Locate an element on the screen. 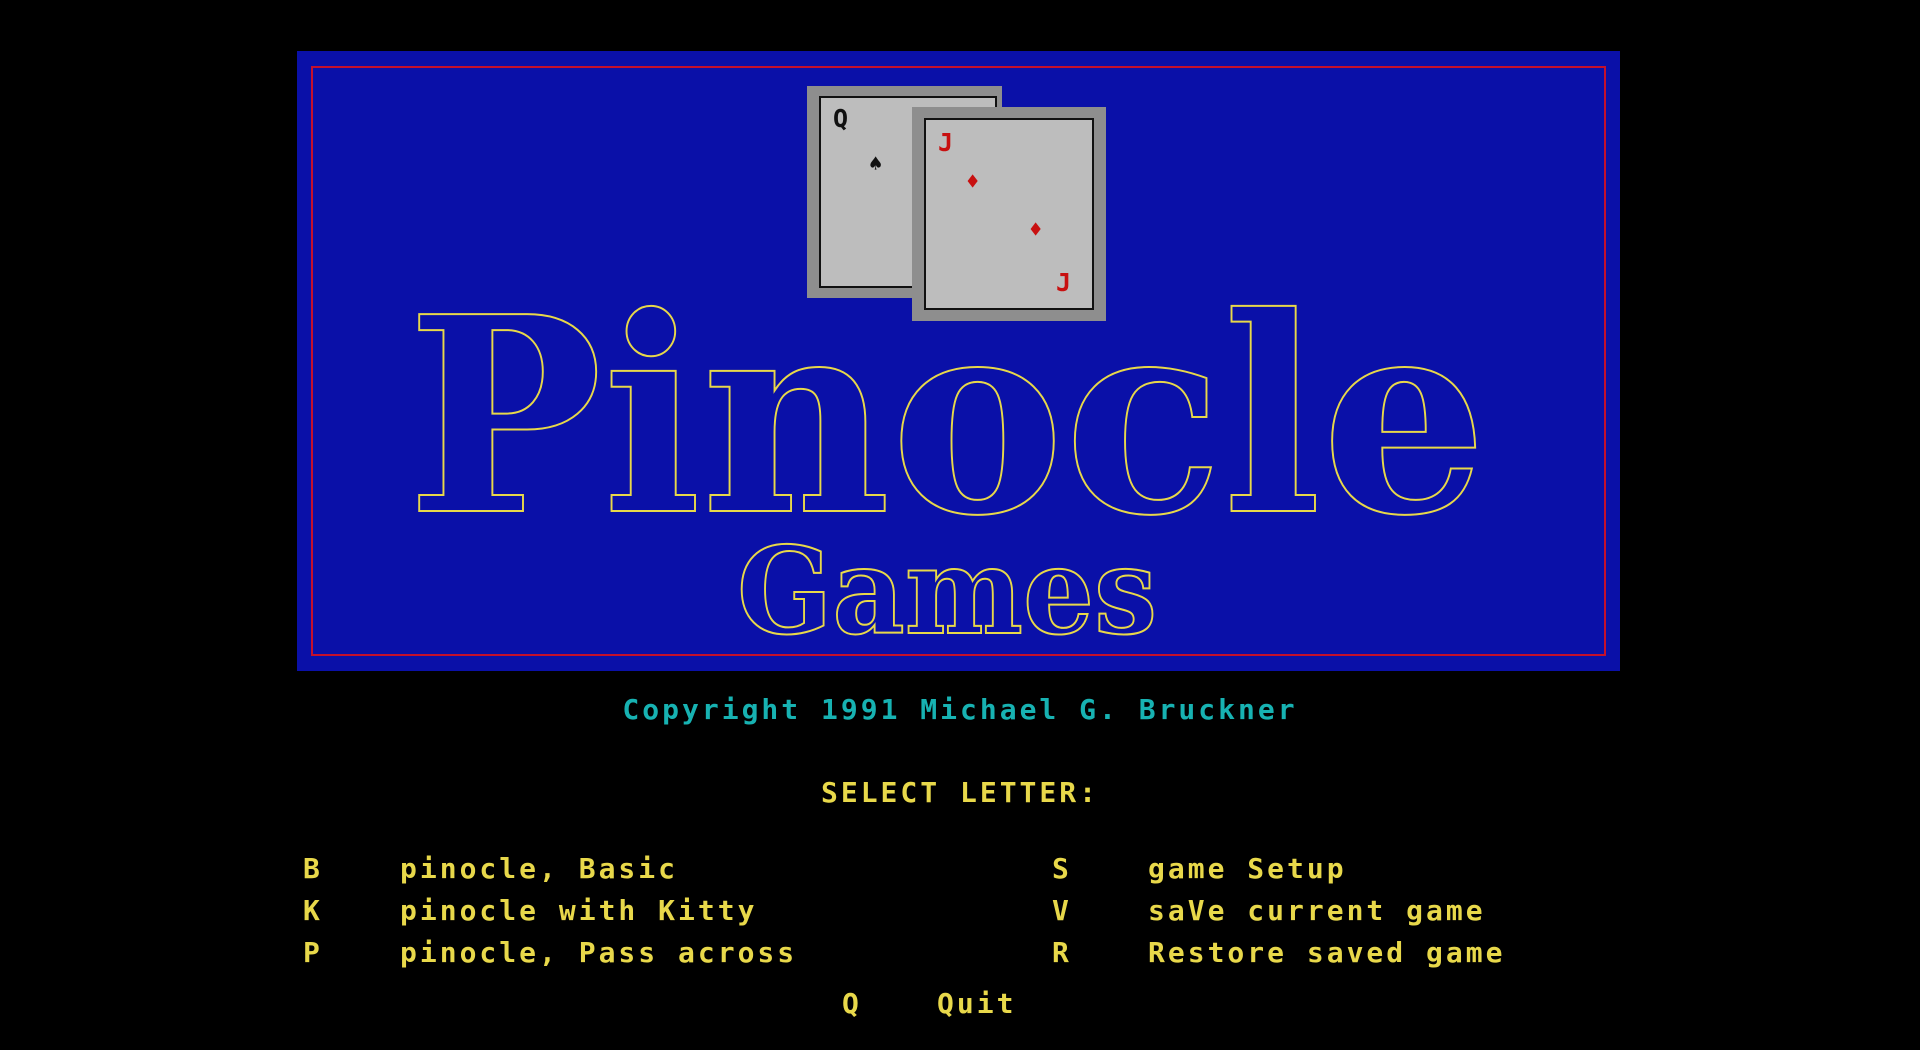 This screenshot has width=1920, height=1050. menu-label: pinocle, Pass across is located at coordinates (599, 952).